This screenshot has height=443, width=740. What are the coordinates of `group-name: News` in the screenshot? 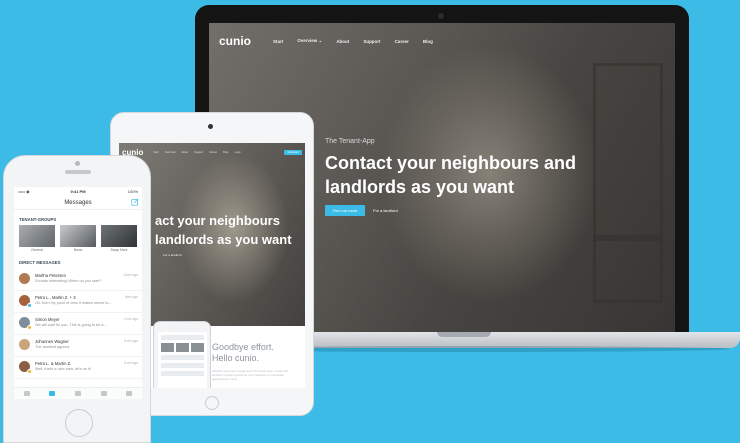 It's located at (78, 250).